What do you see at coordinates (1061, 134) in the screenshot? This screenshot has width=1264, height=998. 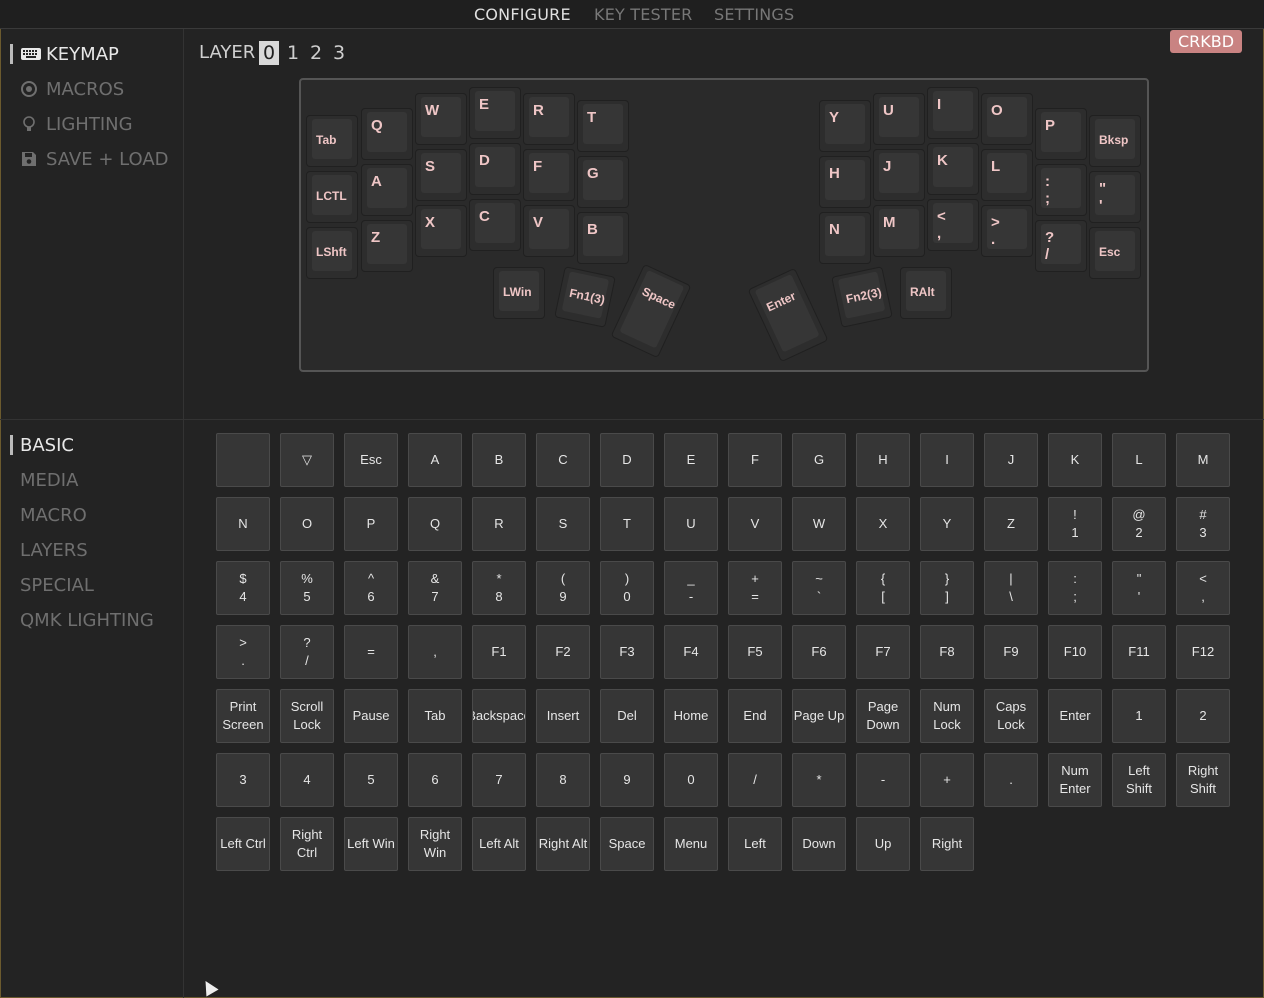 I see `key-right-r0c4: P` at bounding box center [1061, 134].